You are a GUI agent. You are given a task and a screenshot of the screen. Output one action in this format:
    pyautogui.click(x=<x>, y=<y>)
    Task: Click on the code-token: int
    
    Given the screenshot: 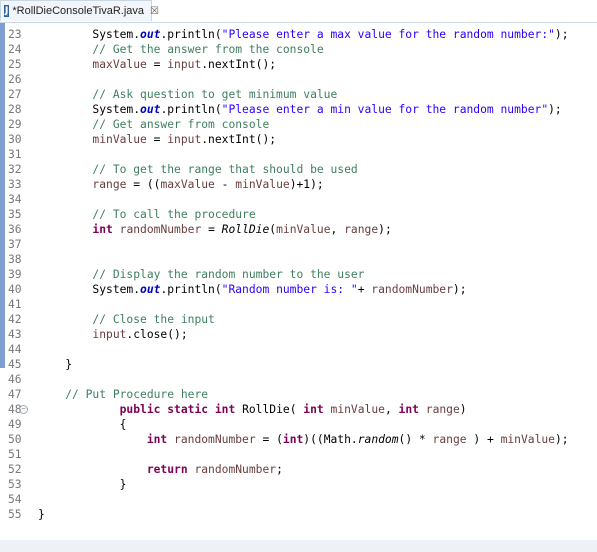 What is the action you would take?
    pyautogui.click(x=102, y=229)
    